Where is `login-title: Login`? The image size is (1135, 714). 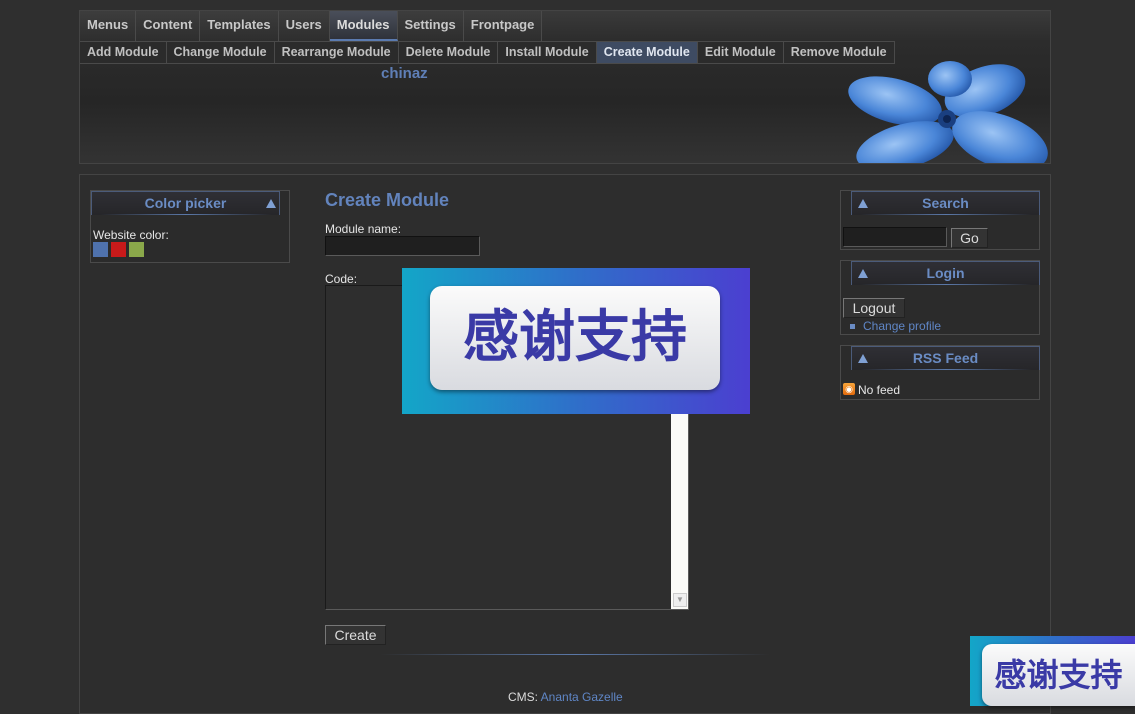 login-title: Login is located at coordinates (945, 273).